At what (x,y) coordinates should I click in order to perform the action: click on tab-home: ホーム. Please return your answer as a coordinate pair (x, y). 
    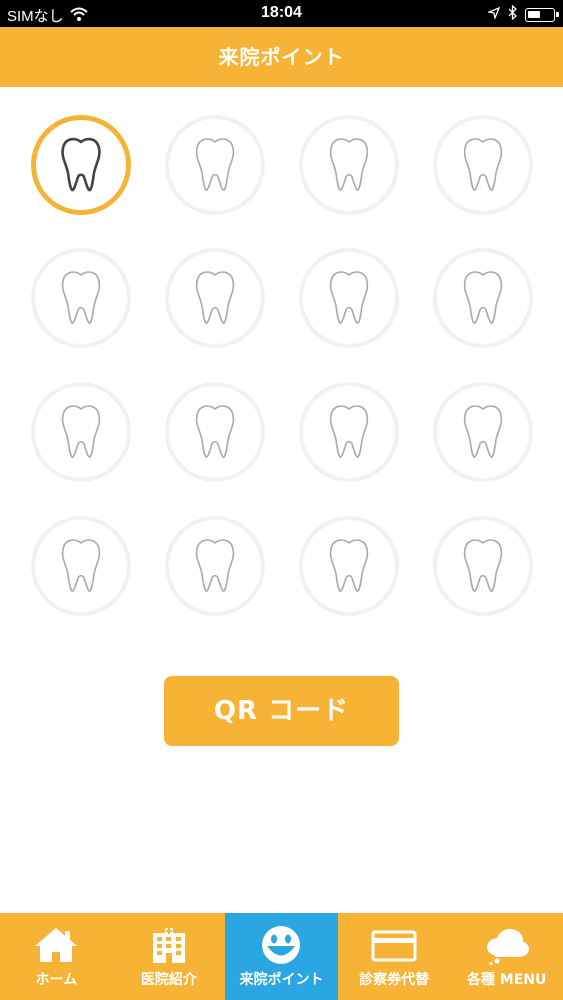
    Looking at the image, I should click on (56, 956).